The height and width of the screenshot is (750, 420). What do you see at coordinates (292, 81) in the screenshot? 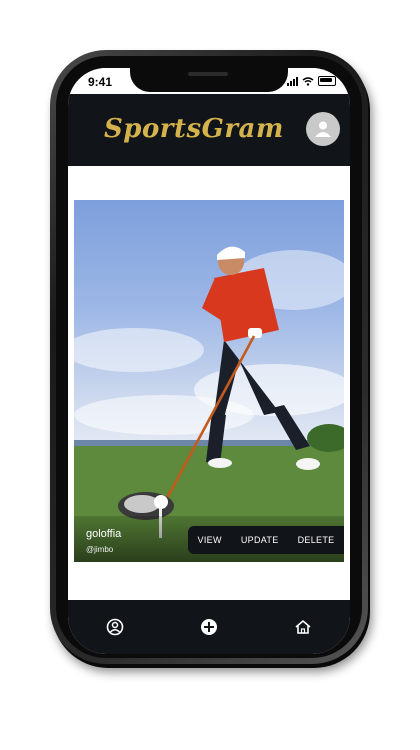
I see `signal-icon` at bounding box center [292, 81].